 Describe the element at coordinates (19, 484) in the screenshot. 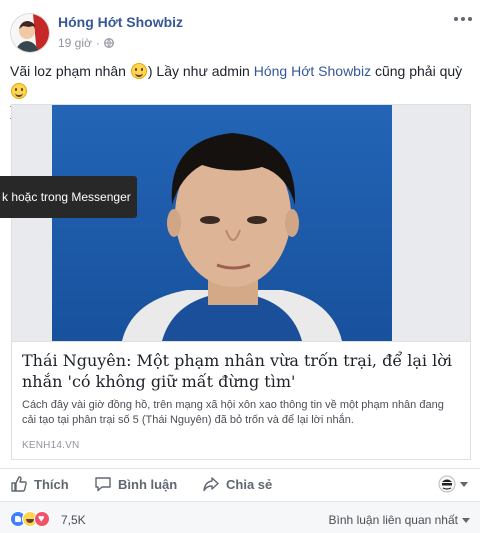

I see `thumbs-up-icon` at that location.